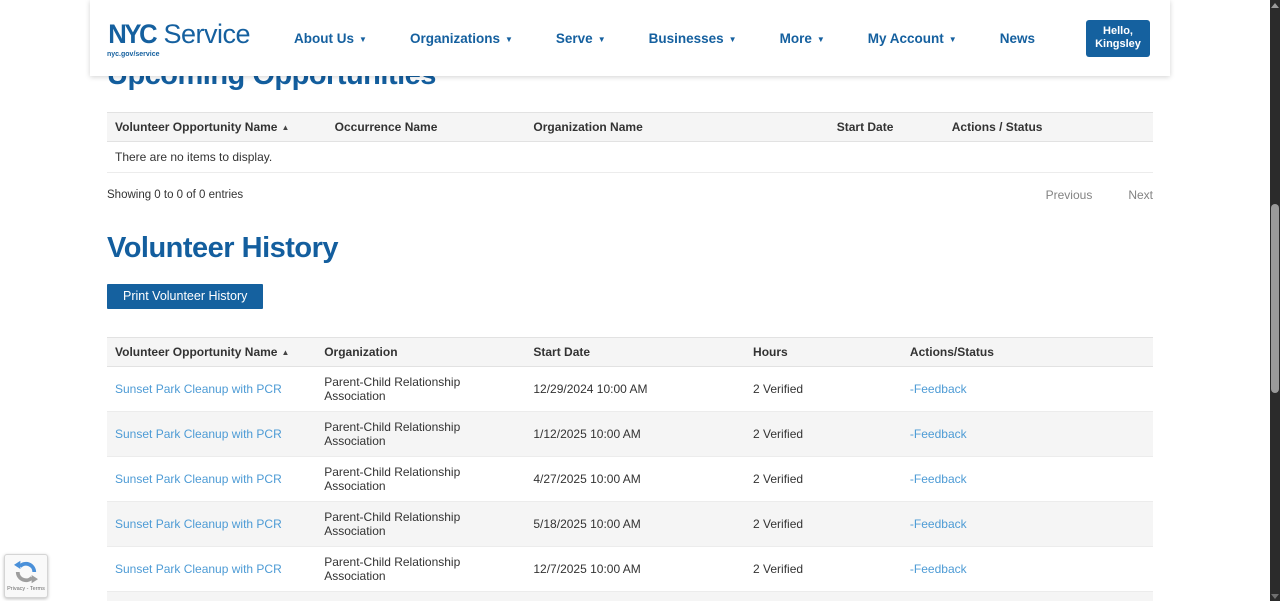 Image resolution: width=1280 pixels, height=601 pixels. I want to click on print-volunteer-history-button: Print Volunteer History, so click(185, 296).